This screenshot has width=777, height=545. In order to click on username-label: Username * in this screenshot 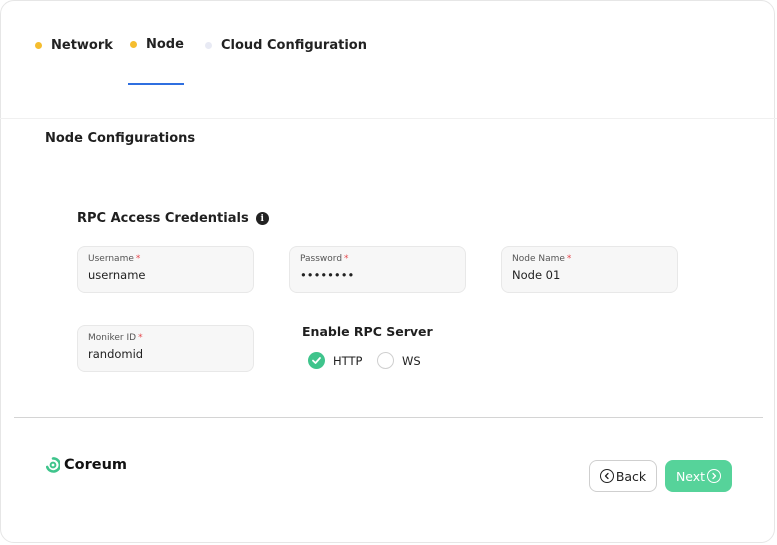, I will do `click(114, 259)`.